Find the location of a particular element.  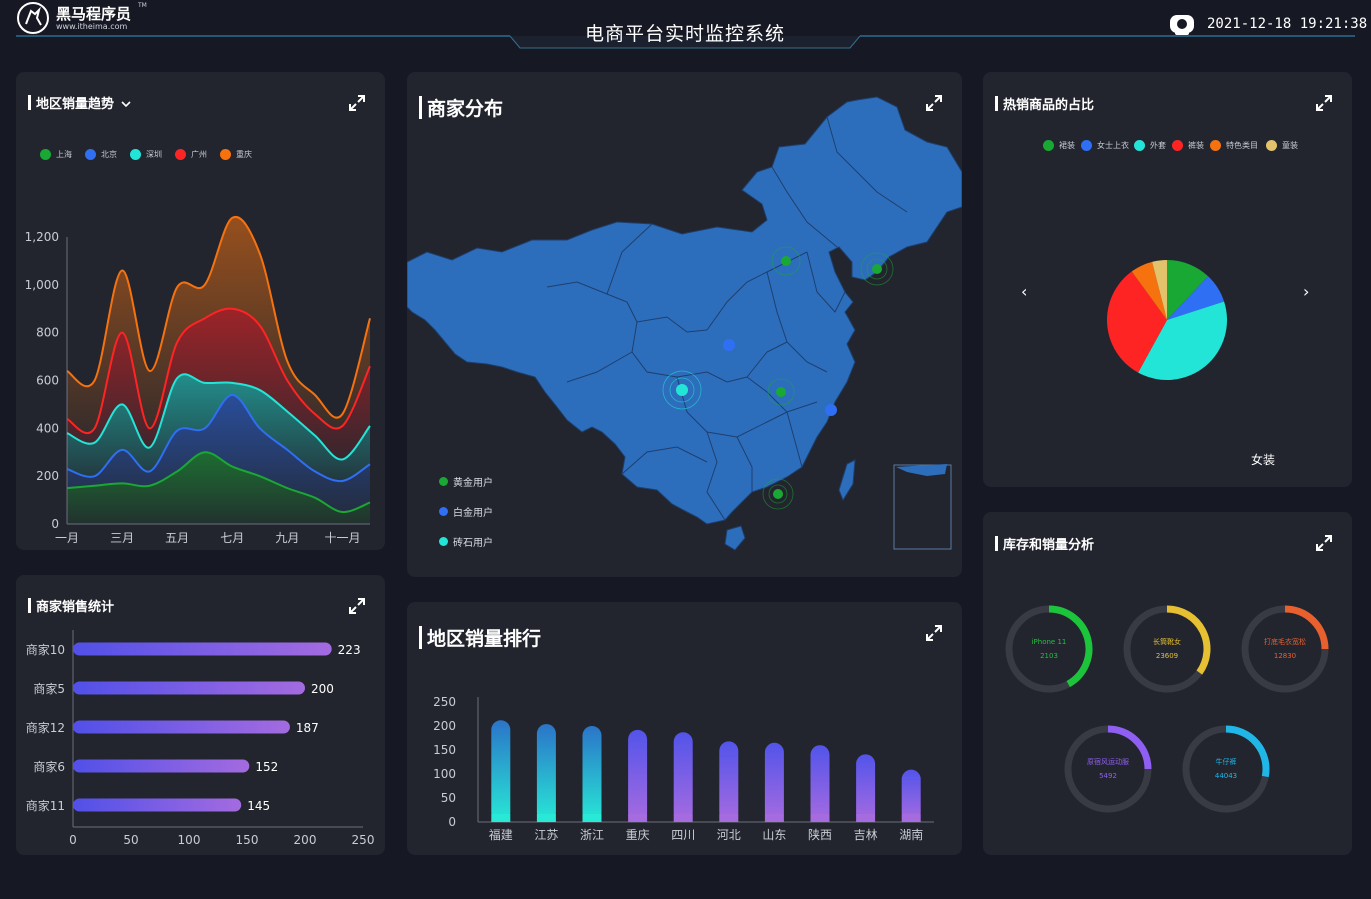

category-label: 商家12 is located at coordinates (45, 727).